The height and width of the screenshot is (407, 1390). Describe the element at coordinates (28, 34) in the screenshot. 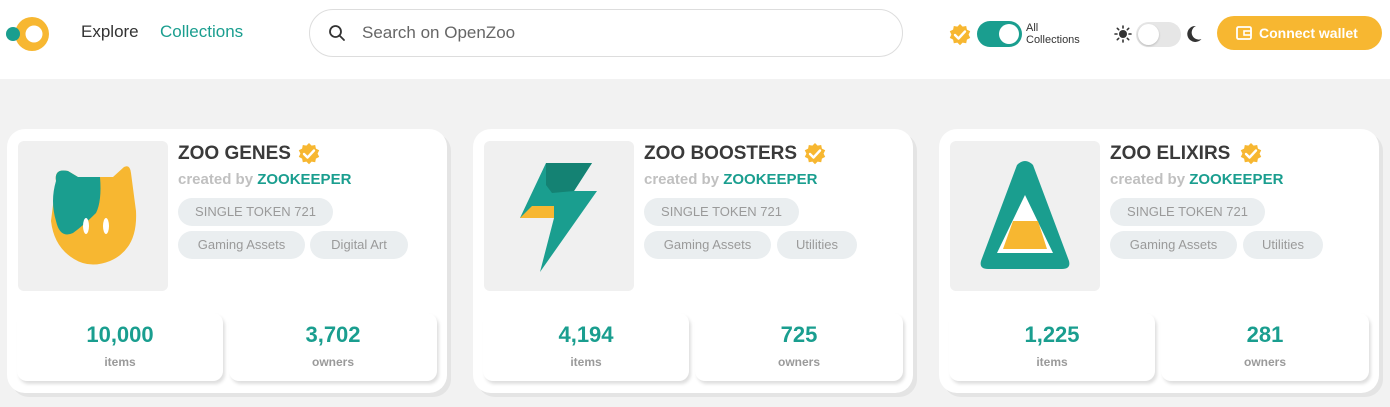

I see `openzoo-logo-icon` at that location.